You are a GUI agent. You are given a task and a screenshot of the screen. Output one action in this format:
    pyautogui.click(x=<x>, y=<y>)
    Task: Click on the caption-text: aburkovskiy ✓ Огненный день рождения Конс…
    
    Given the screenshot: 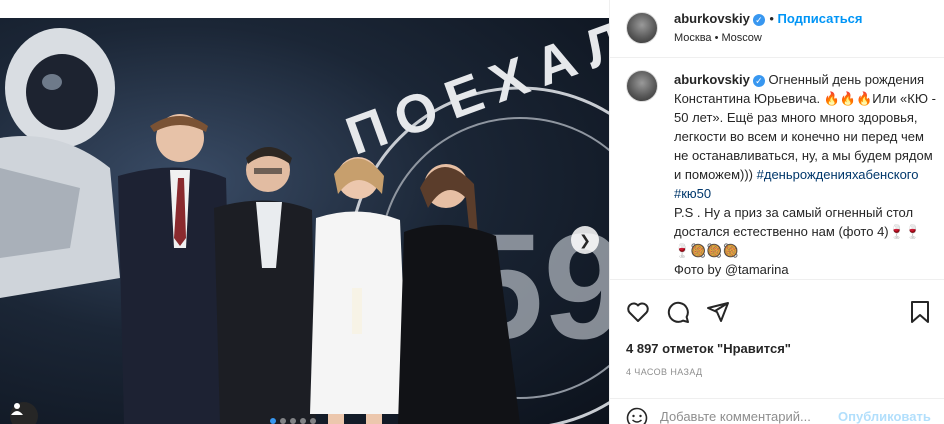 What is the action you would take?
    pyautogui.click(x=805, y=174)
    